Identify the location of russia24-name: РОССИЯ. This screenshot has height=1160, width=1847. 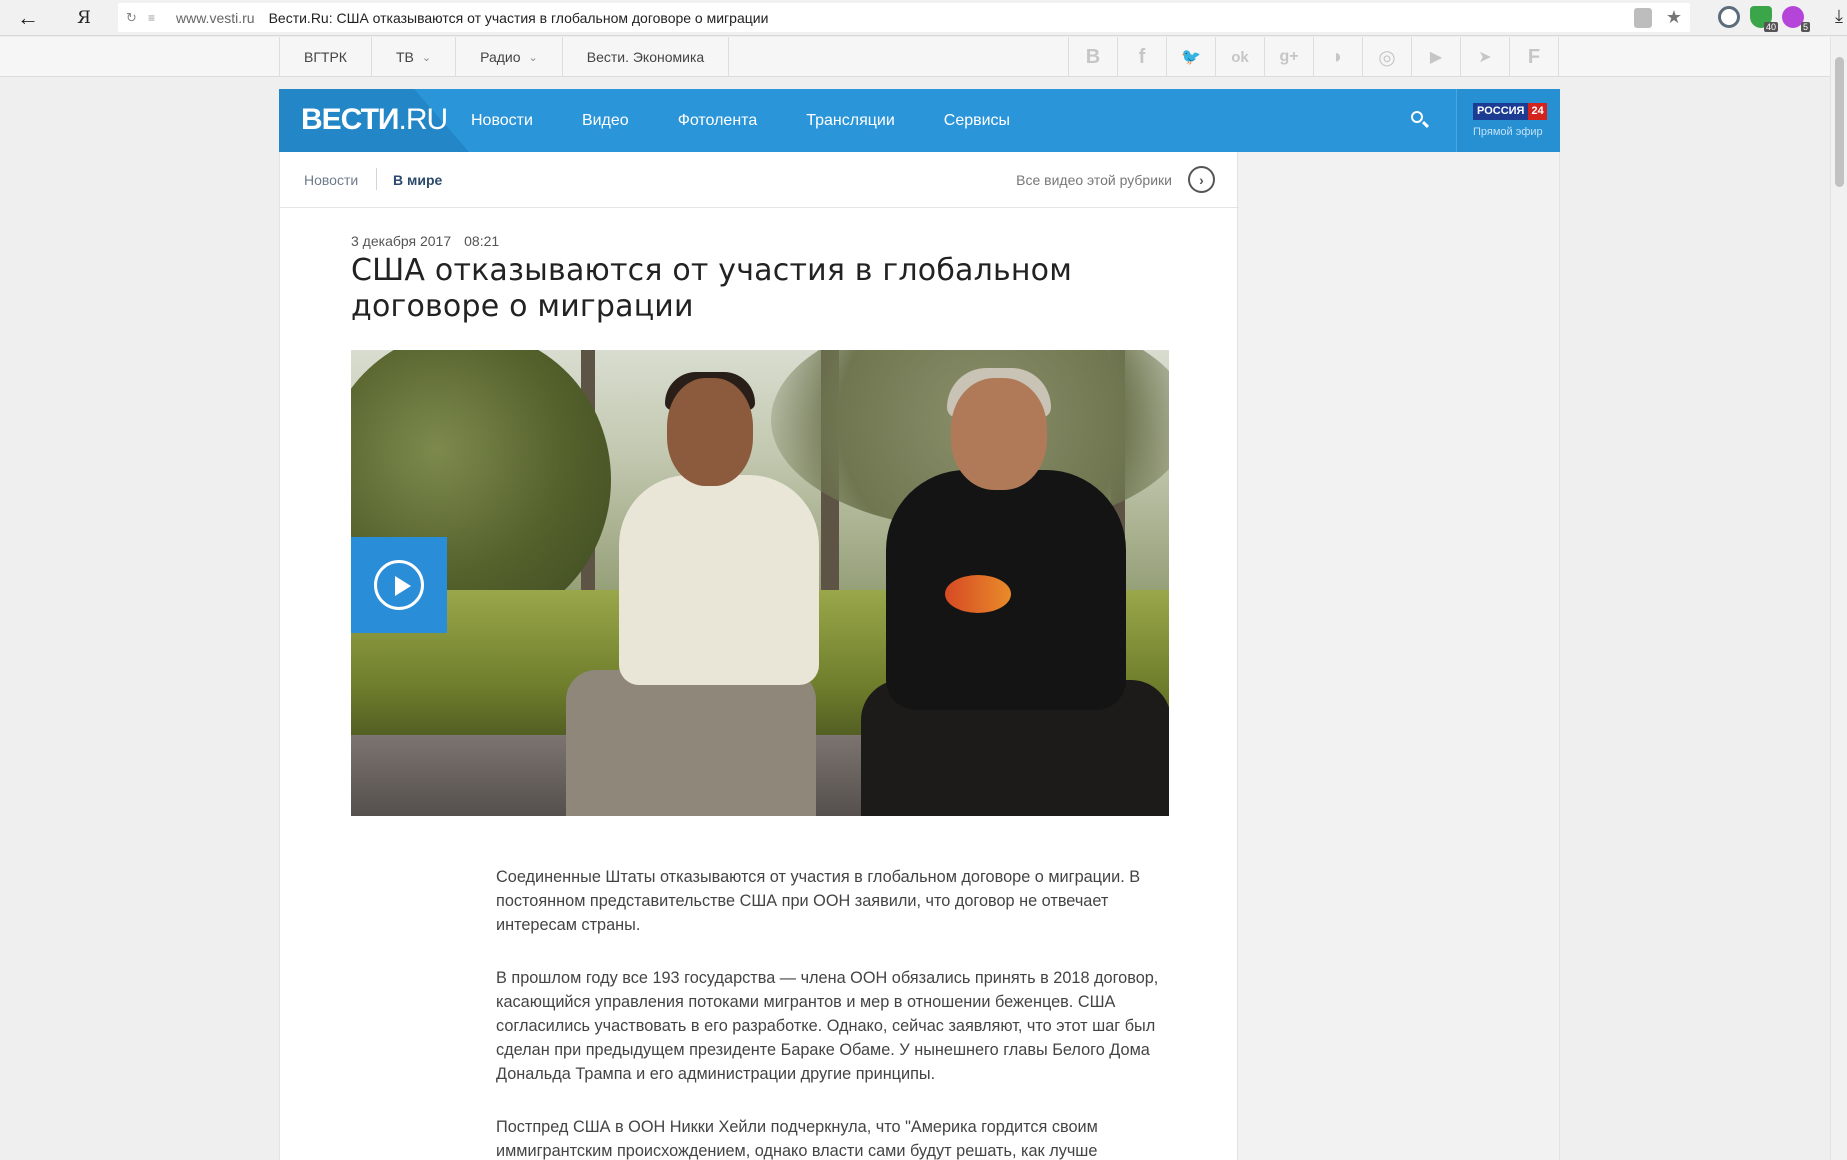
(1501, 111).